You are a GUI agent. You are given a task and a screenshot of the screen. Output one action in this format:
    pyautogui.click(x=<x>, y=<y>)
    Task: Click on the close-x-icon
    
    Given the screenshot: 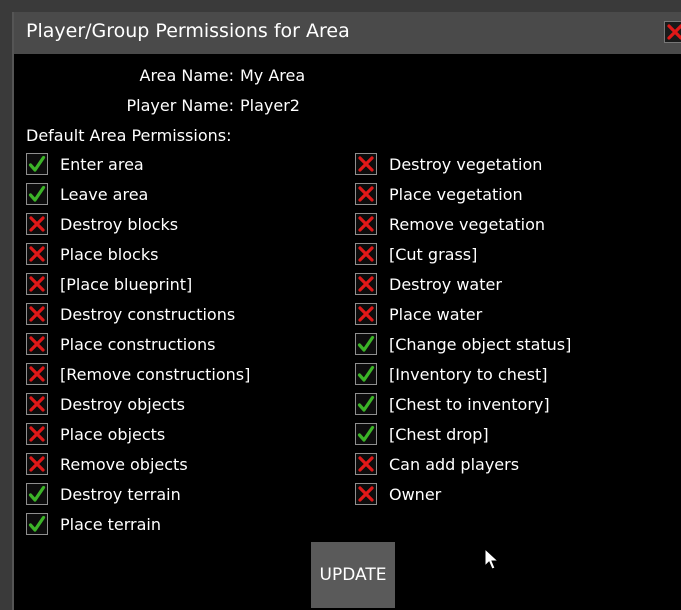 What is the action you would take?
    pyautogui.click(x=674, y=32)
    